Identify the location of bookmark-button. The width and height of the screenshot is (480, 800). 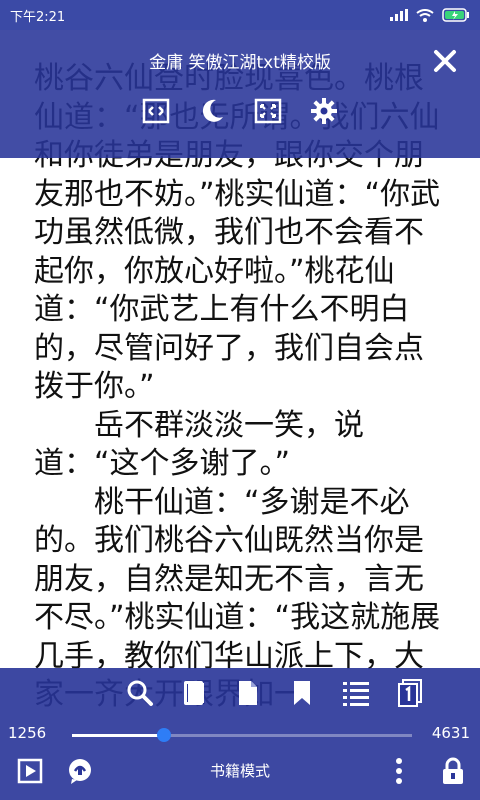
(302, 693).